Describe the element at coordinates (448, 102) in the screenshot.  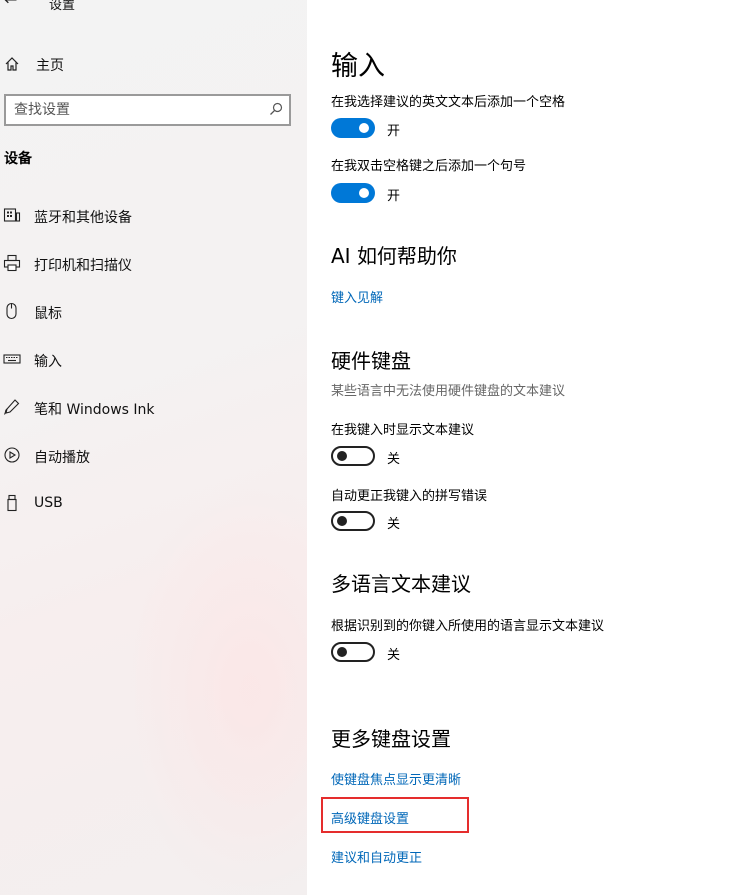
I see `setting-label-add-space: 在我选择建议的英文文本后添加一个空格` at that location.